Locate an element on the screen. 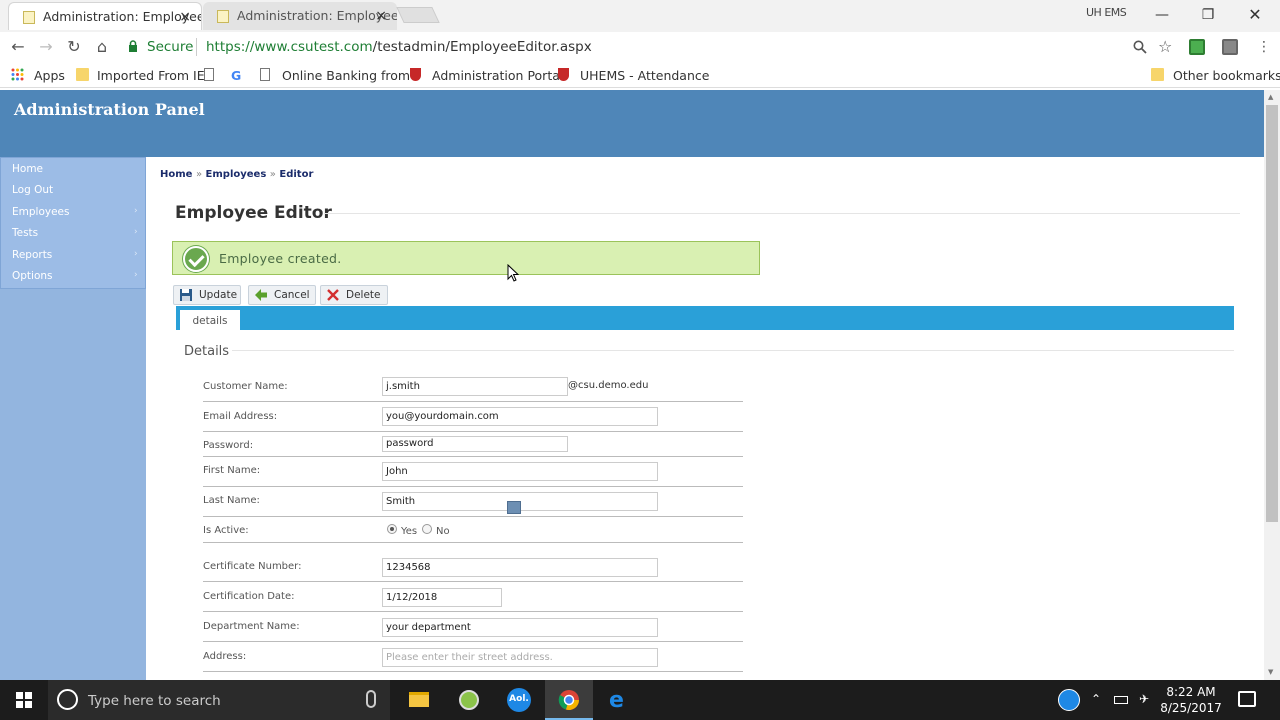  shield-icon is located at coordinates (563, 74).